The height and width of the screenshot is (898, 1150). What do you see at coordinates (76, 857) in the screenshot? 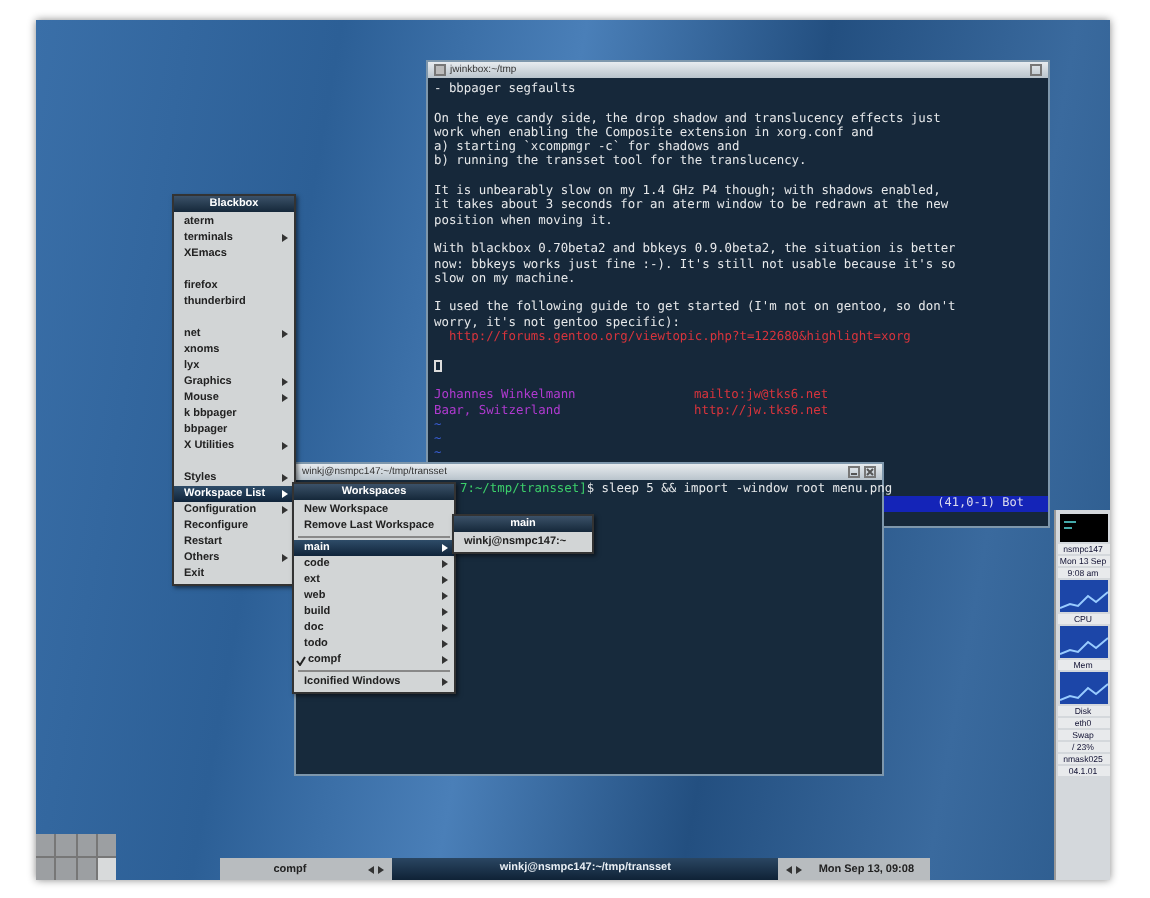
I see `workspace-pager` at bounding box center [76, 857].